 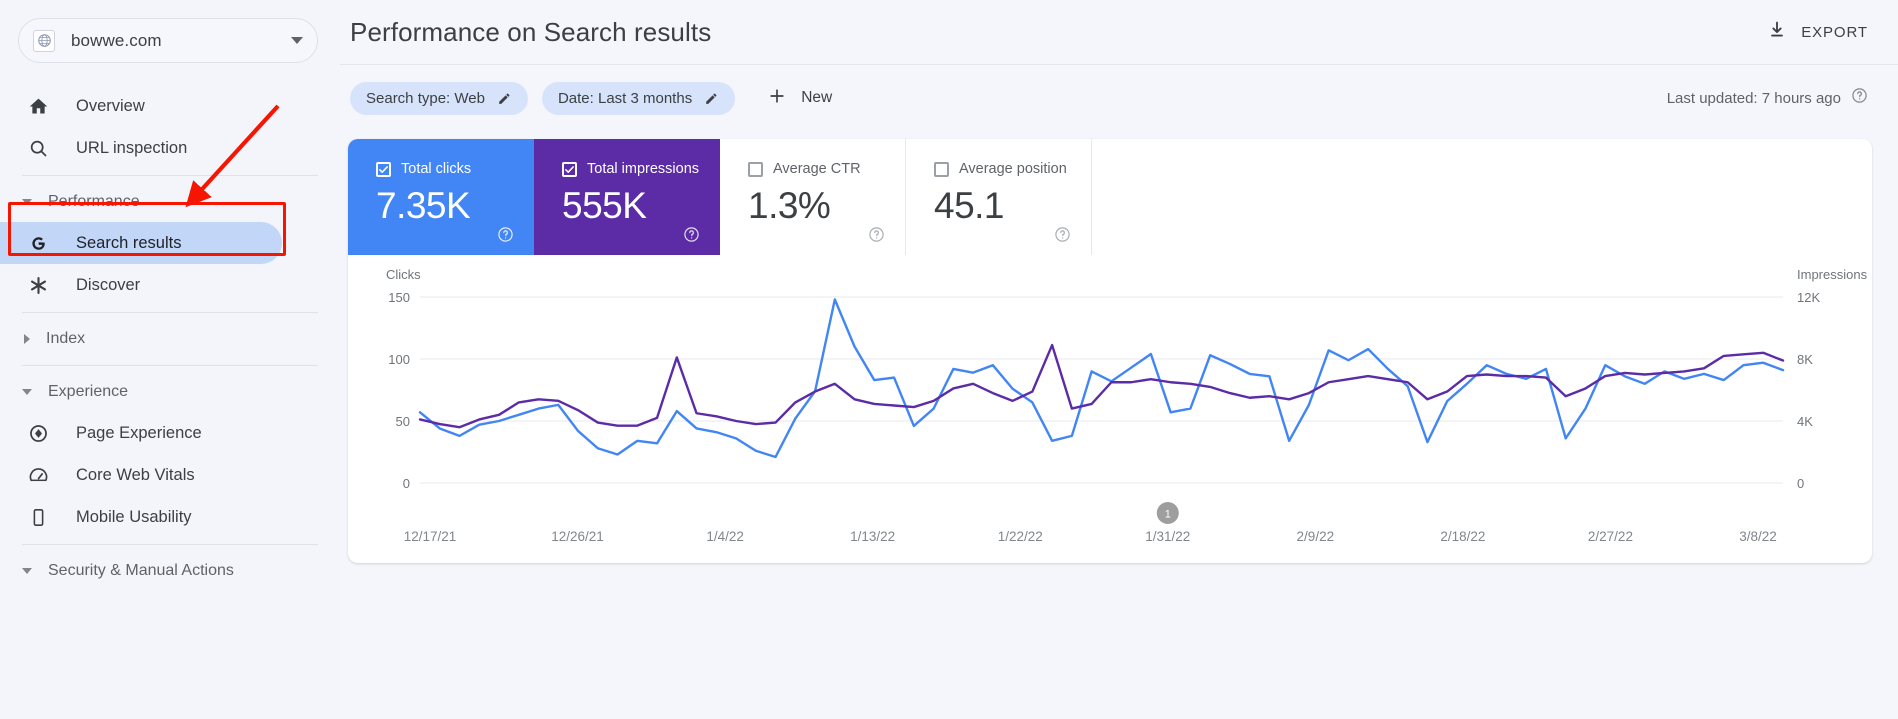 I want to click on checkbox-average-ctr, so click(x=755, y=169).